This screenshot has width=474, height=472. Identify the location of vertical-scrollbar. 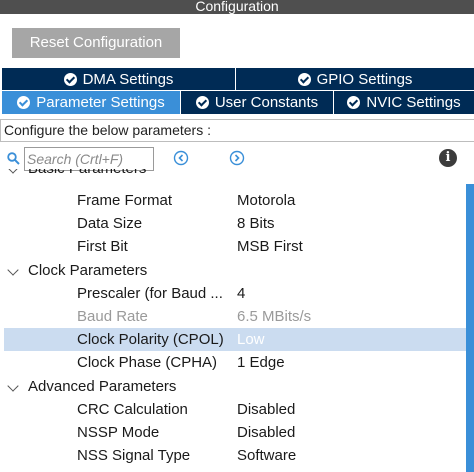
(470, 328).